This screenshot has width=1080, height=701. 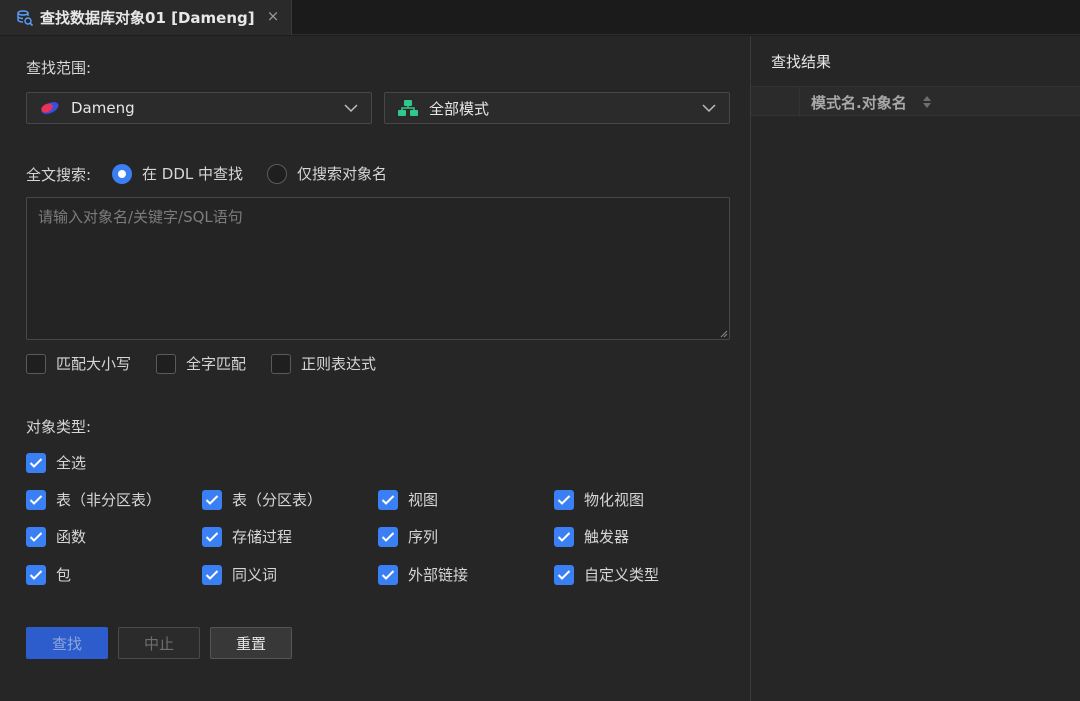 I want to click on column-header-schema-object: 模式名.对象名, so click(x=859, y=102).